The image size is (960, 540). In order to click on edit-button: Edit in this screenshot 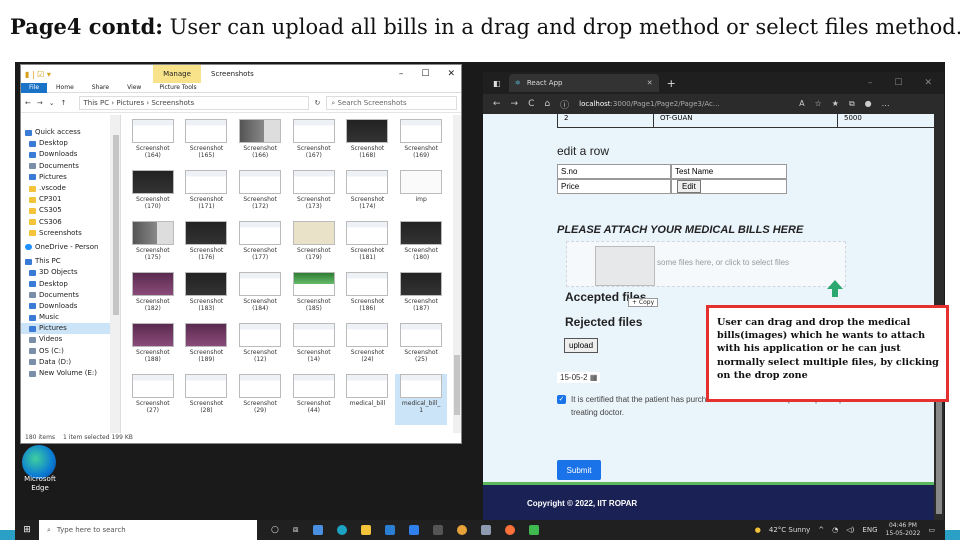, I will do `click(689, 186)`.